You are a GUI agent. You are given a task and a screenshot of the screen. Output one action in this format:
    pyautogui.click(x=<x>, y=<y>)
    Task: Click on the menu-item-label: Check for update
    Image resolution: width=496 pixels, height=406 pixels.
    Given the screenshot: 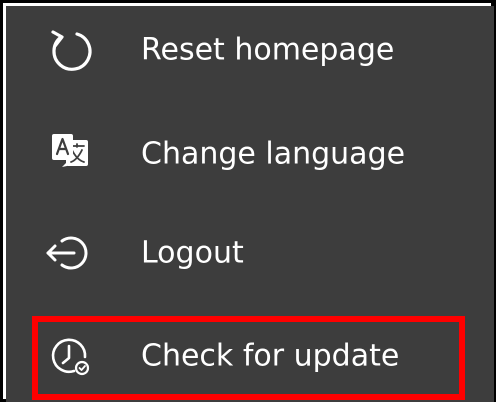 What is the action you would take?
    pyautogui.click(x=270, y=356)
    